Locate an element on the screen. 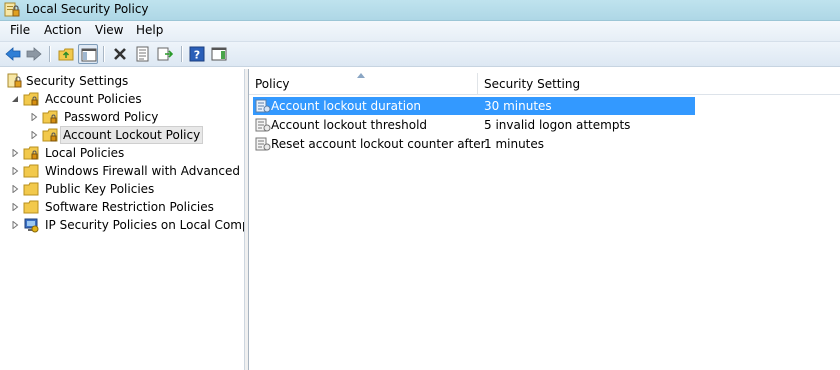 This screenshot has height=370, width=840. toolbar: ? is located at coordinates (420, 54).